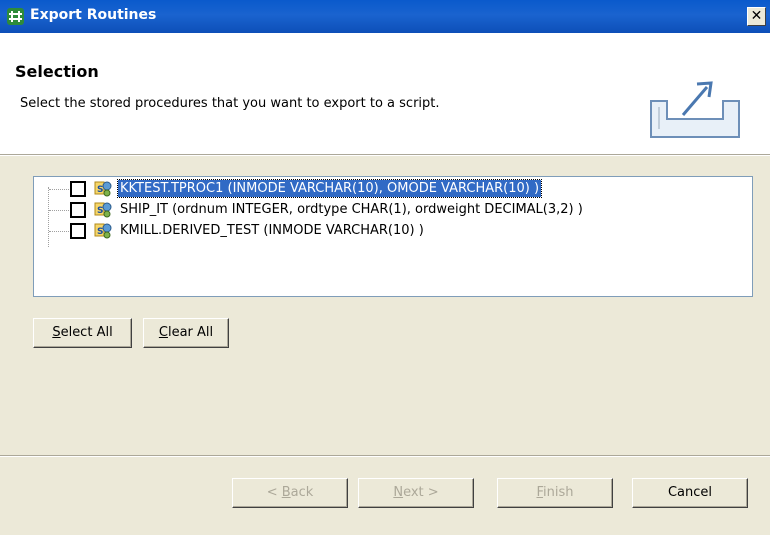 The image size is (770, 535). Describe the element at coordinates (421, 492) in the screenshot. I see `next-label: ext >` at that location.